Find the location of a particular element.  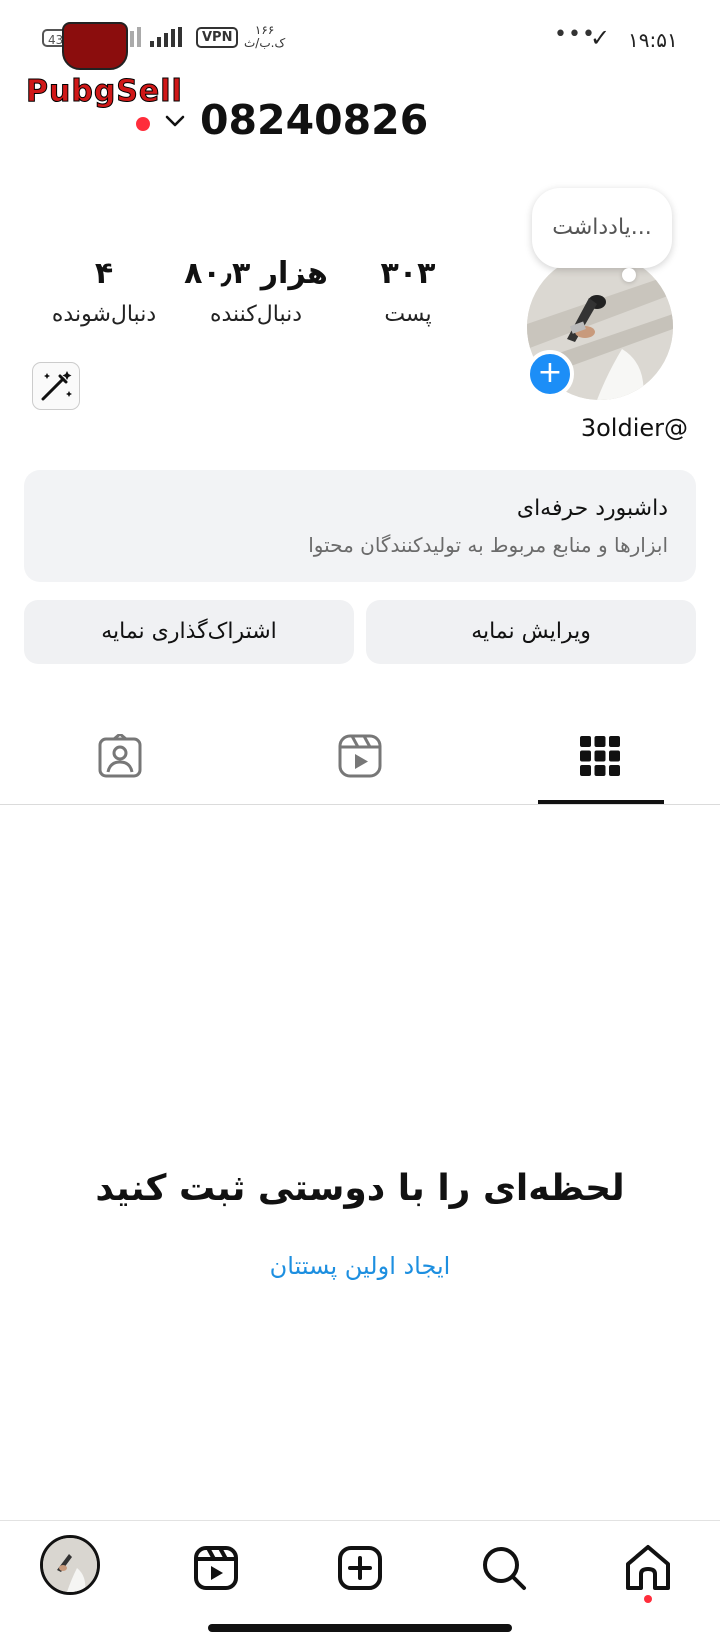

ai-tools-button is located at coordinates (56, 386).